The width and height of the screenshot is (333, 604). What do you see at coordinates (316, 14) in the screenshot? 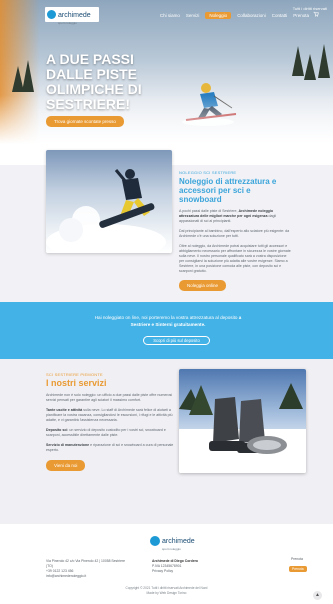
I see `cart-icon` at bounding box center [316, 14].